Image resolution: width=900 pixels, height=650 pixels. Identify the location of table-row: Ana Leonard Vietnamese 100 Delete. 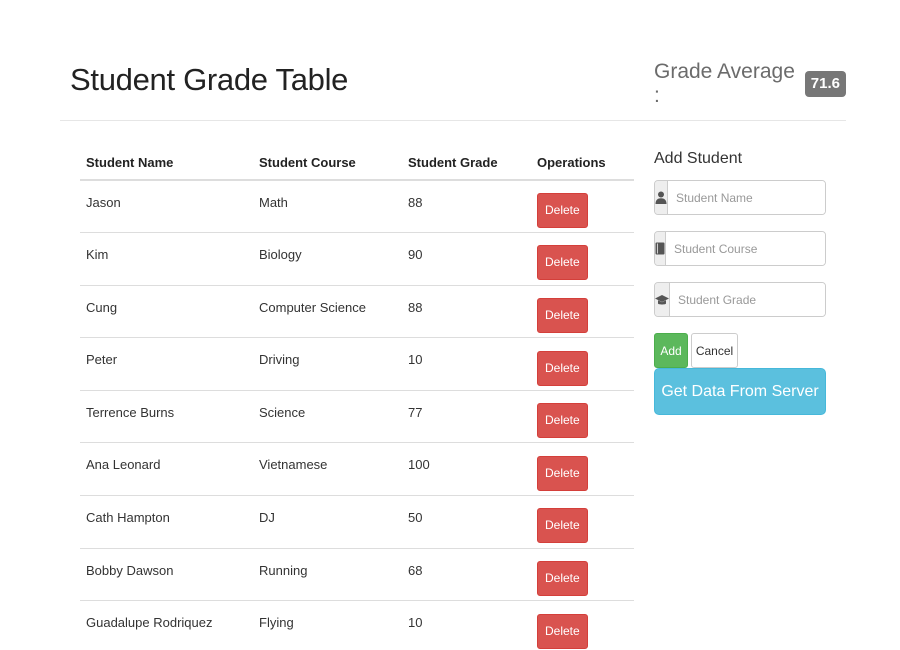
(357, 469).